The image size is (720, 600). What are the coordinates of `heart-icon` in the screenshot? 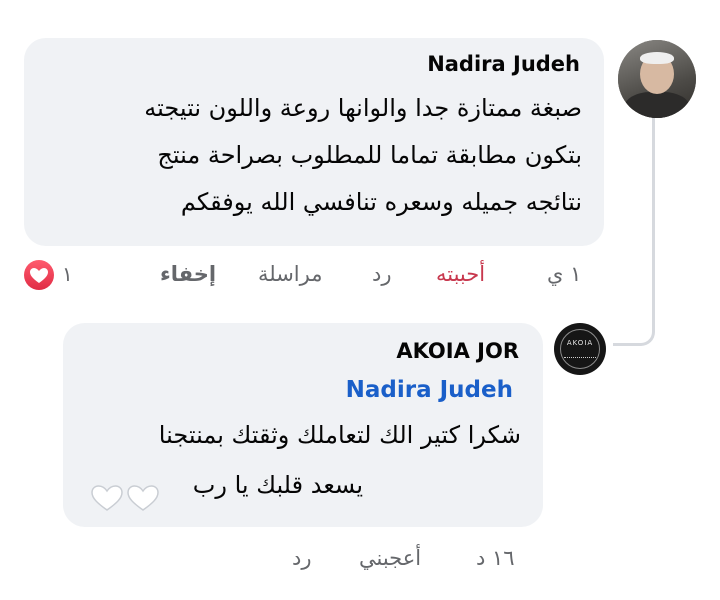 It's located at (39, 275).